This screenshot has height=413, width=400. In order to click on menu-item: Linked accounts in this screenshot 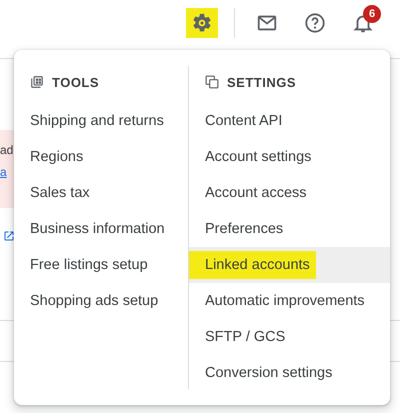, I will do `click(289, 265)`.